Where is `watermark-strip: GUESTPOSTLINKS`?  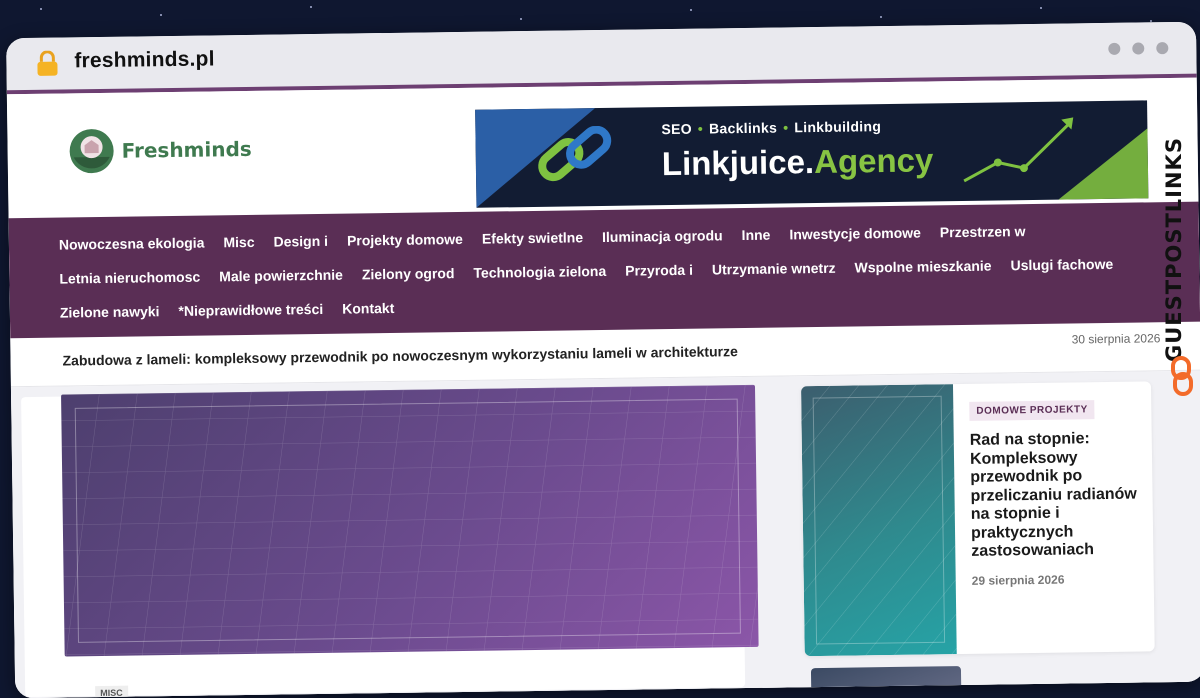
watermark-strip: GUESTPOSTLINKS is located at coordinates (1181, 223).